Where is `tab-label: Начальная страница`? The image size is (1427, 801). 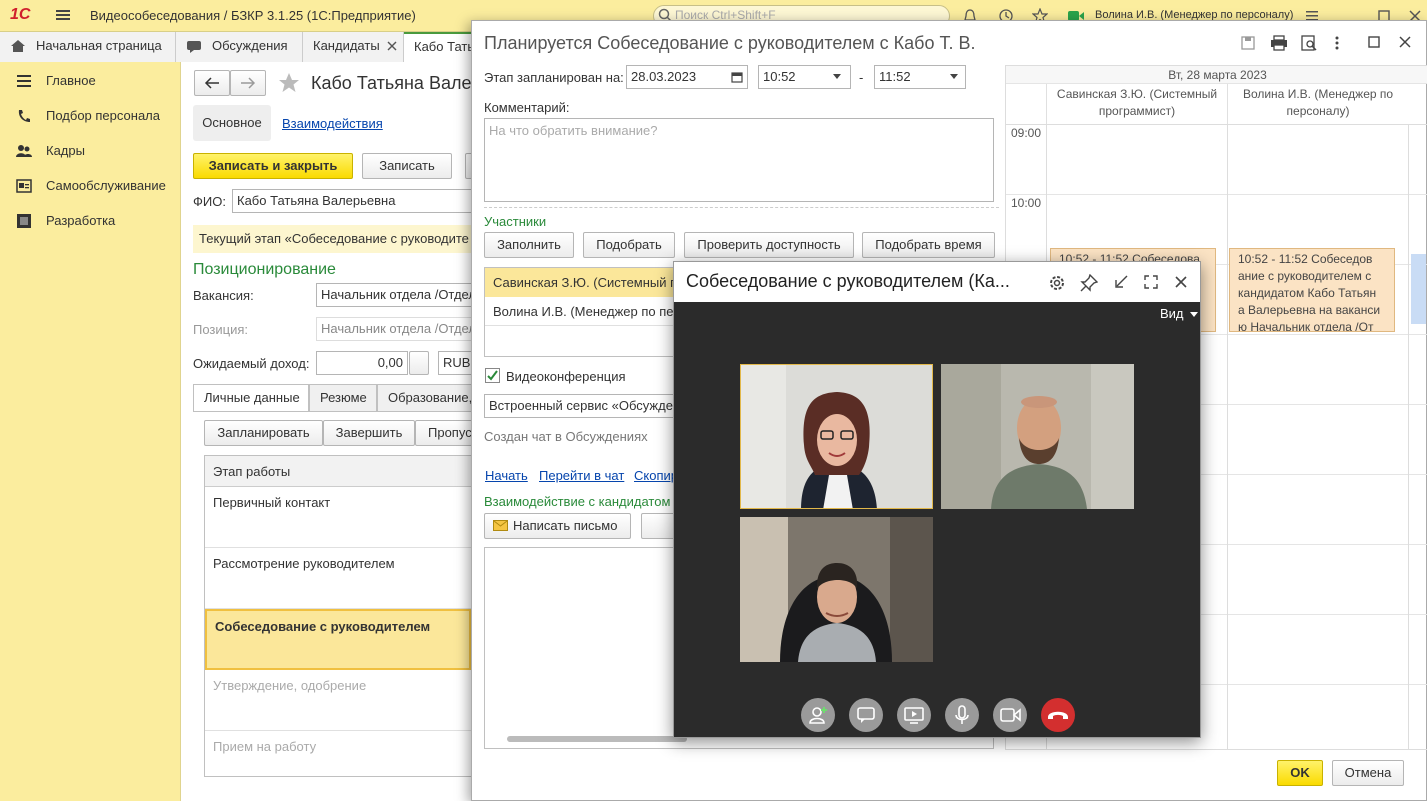
tab-label: Начальная страница is located at coordinates (99, 45).